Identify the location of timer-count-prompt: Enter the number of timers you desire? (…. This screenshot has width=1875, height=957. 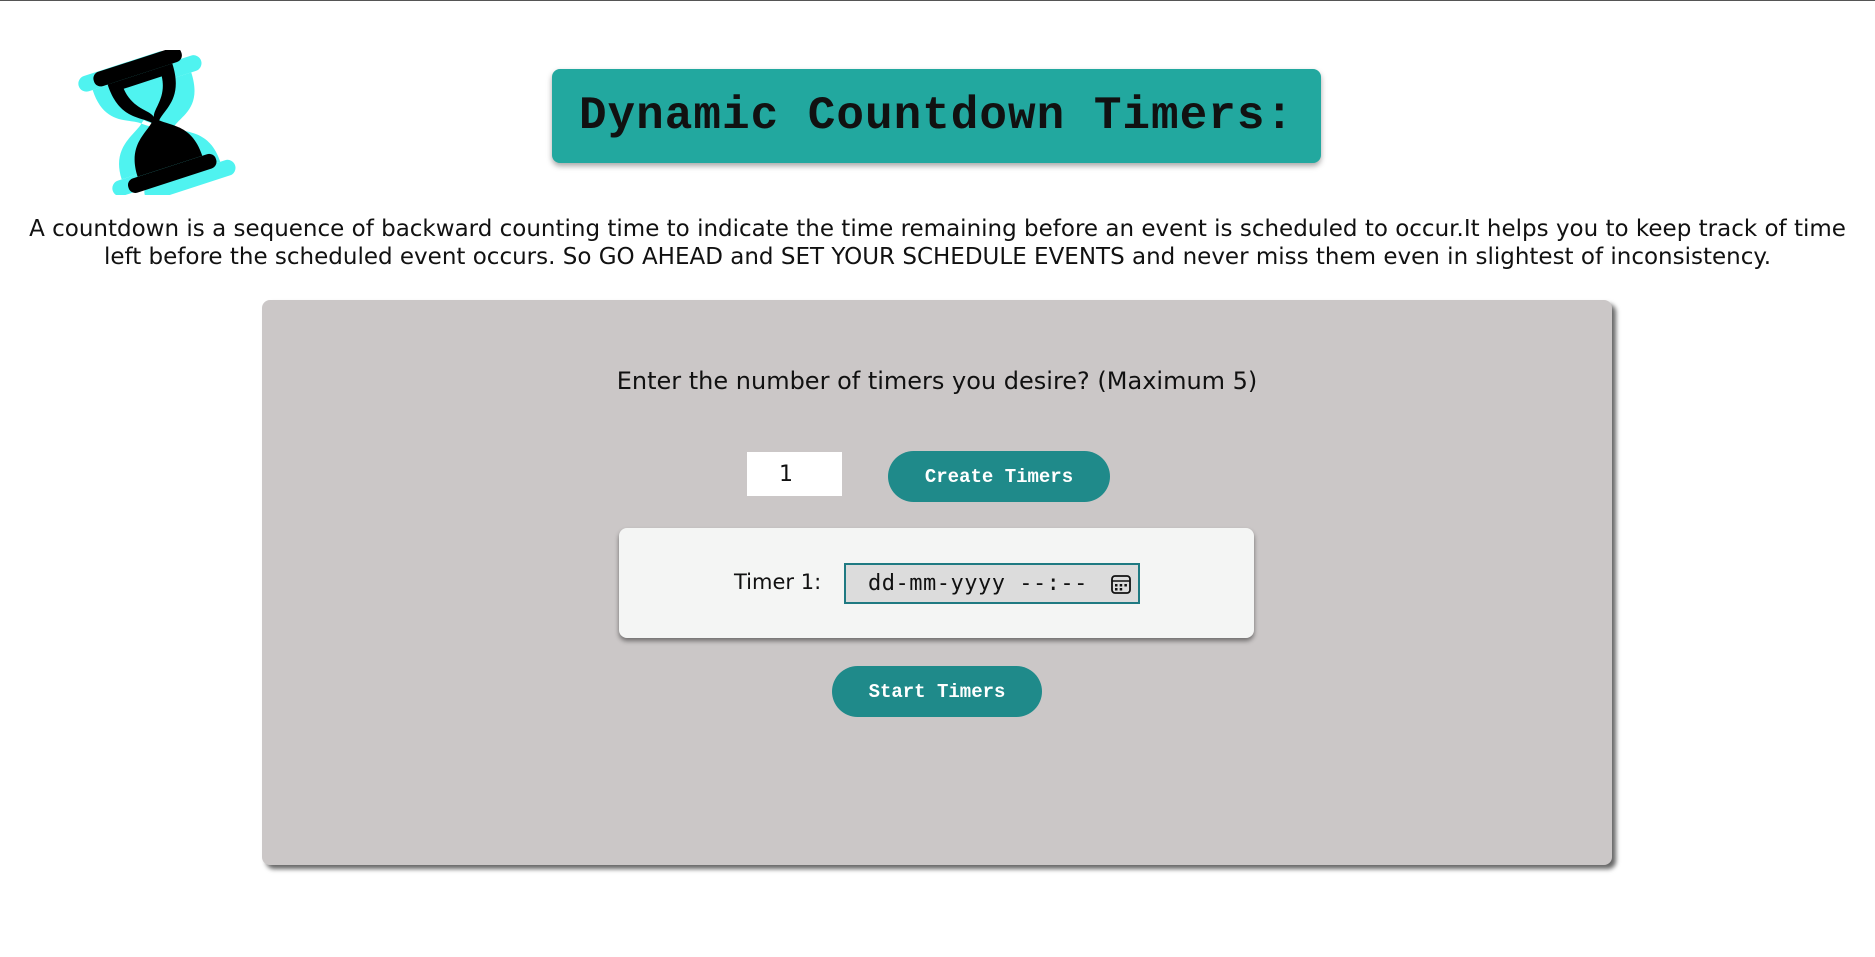
(937, 381).